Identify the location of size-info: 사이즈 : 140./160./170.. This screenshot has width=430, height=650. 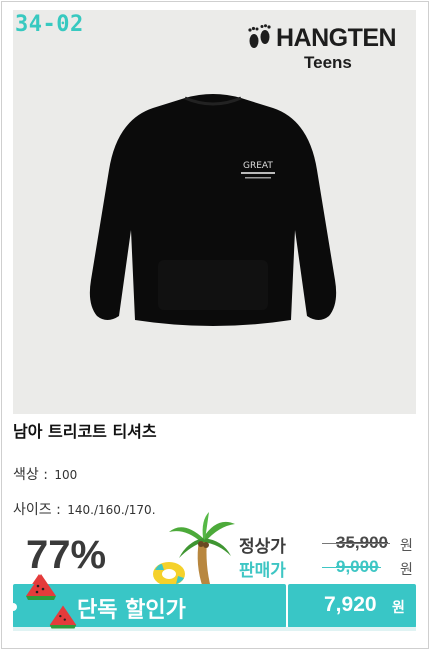
(84, 509).